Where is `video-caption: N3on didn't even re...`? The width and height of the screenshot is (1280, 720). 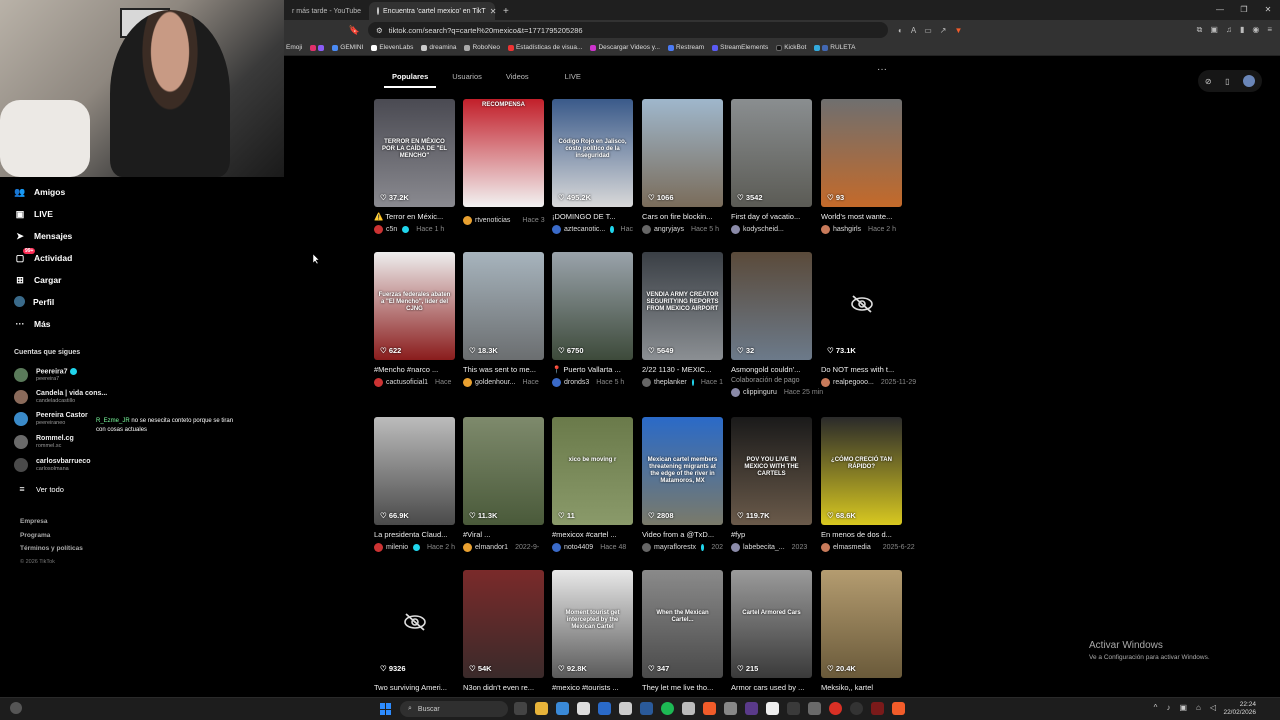 video-caption: N3on didn't even re... is located at coordinates (503, 687).